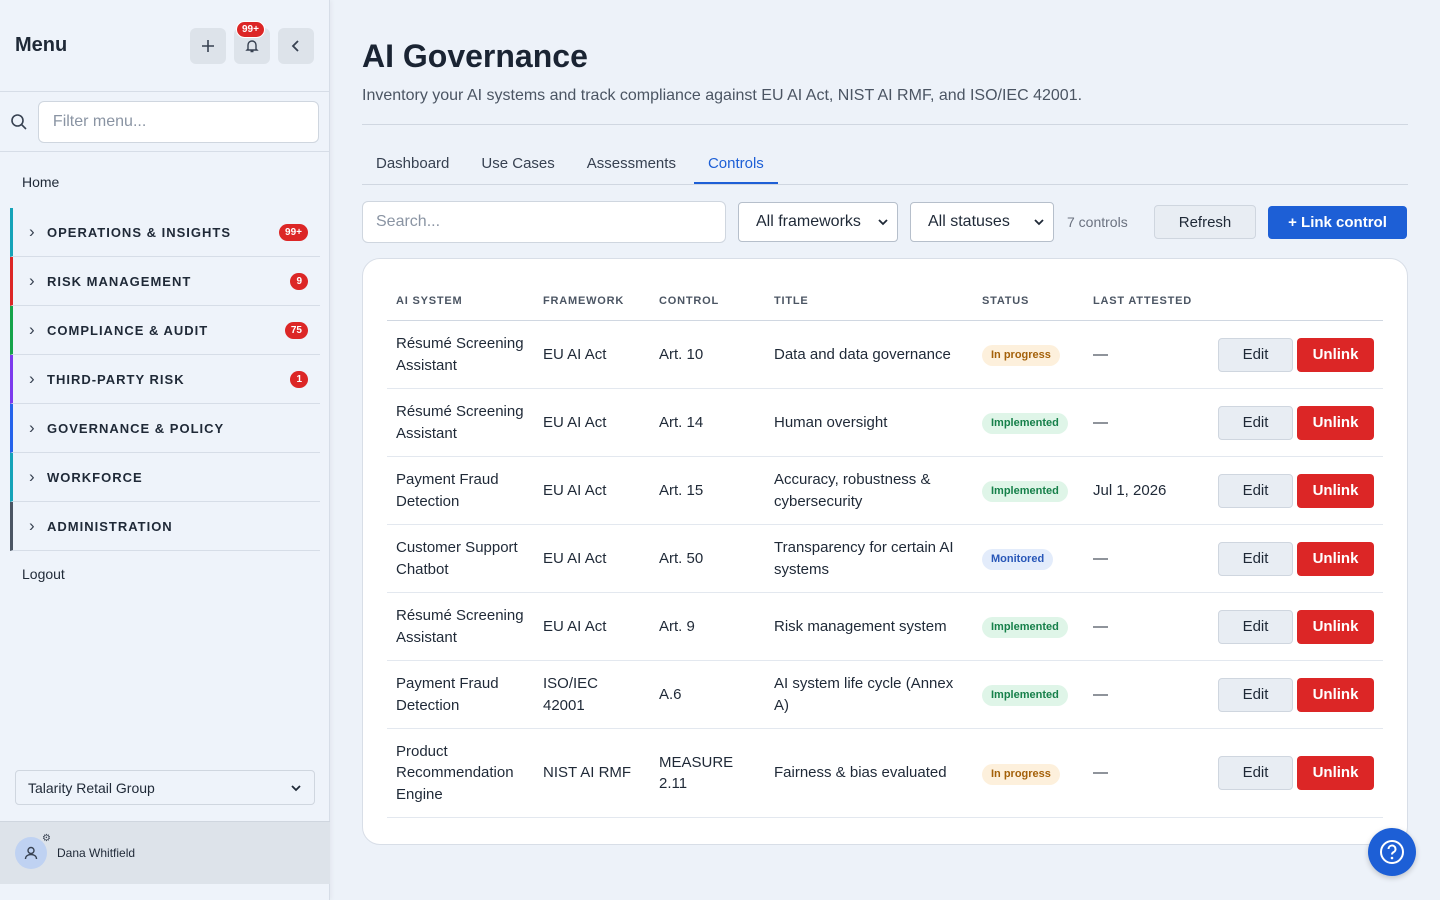  What do you see at coordinates (1021, 355) in the screenshot?
I see `status-badge: In progress` at bounding box center [1021, 355].